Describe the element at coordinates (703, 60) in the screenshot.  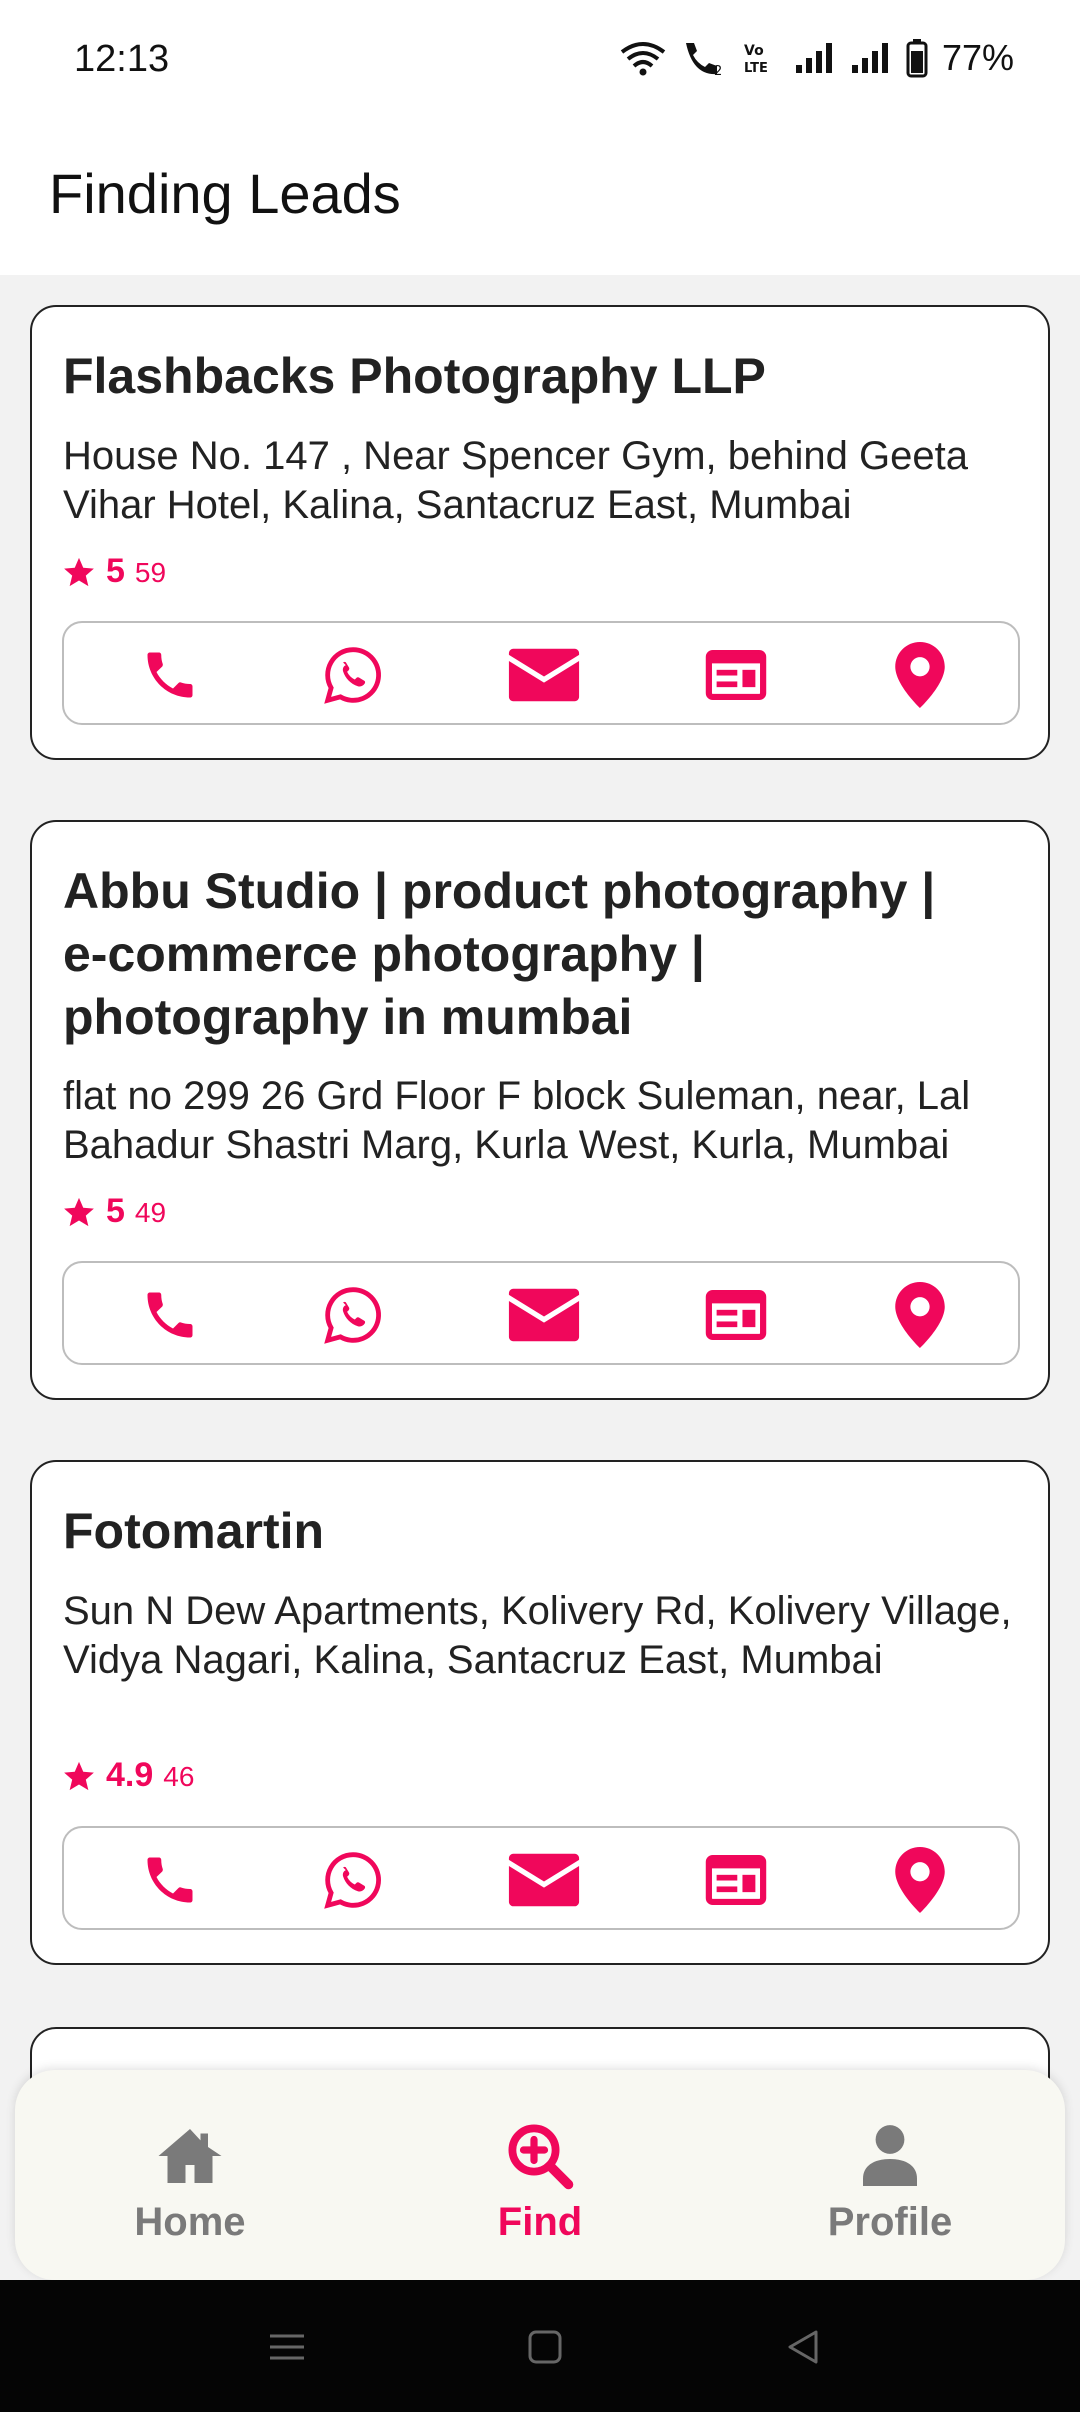
I see `wifi-calling-icon: 2` at that location.